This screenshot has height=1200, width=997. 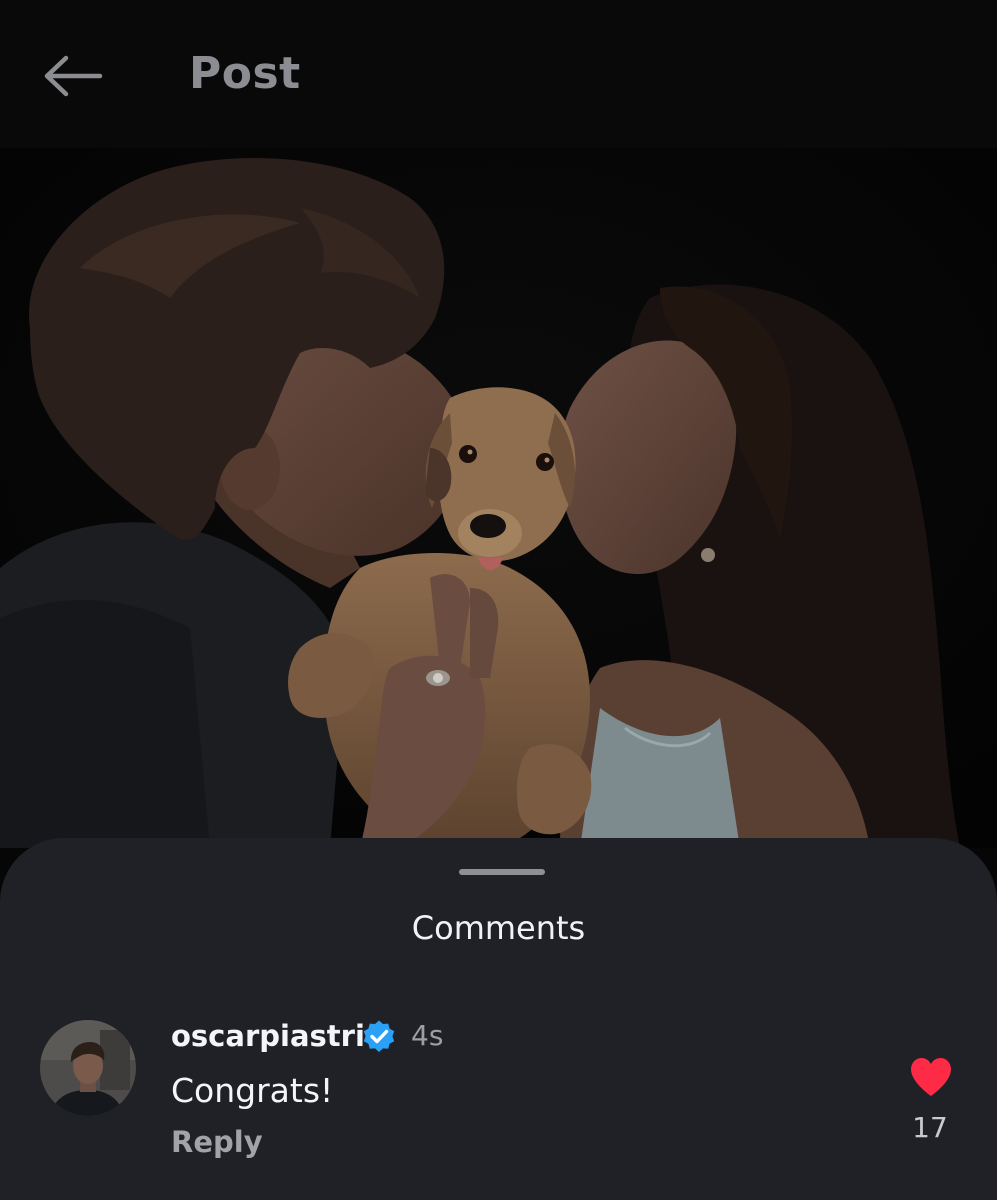 I want to click on comment-timestamp: 4s, so click(x=427, y=1035).